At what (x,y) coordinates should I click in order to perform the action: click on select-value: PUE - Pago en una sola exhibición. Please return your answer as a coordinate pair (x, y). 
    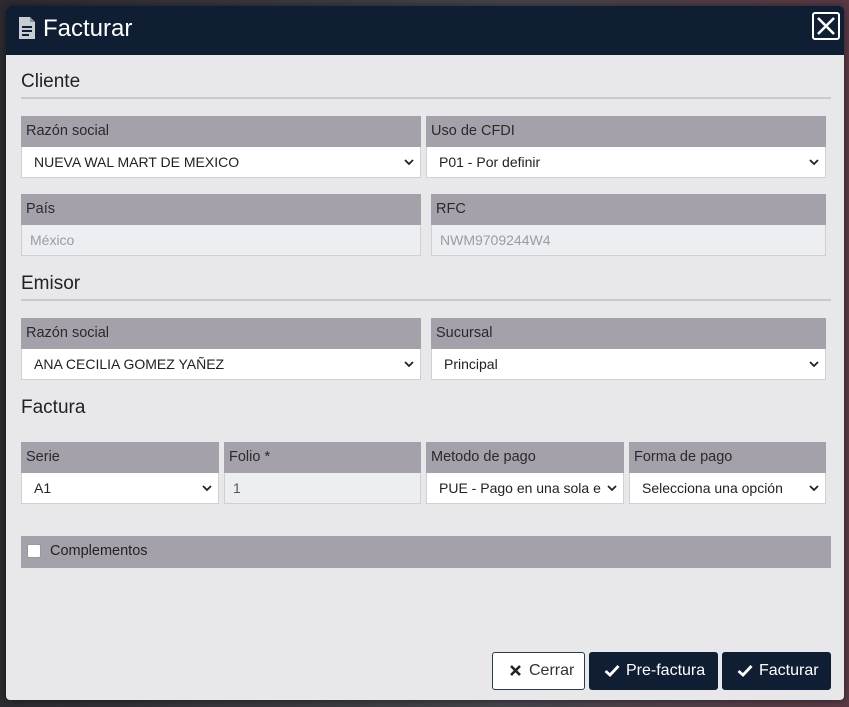
    Looking at the image, I should click on (520, 488).